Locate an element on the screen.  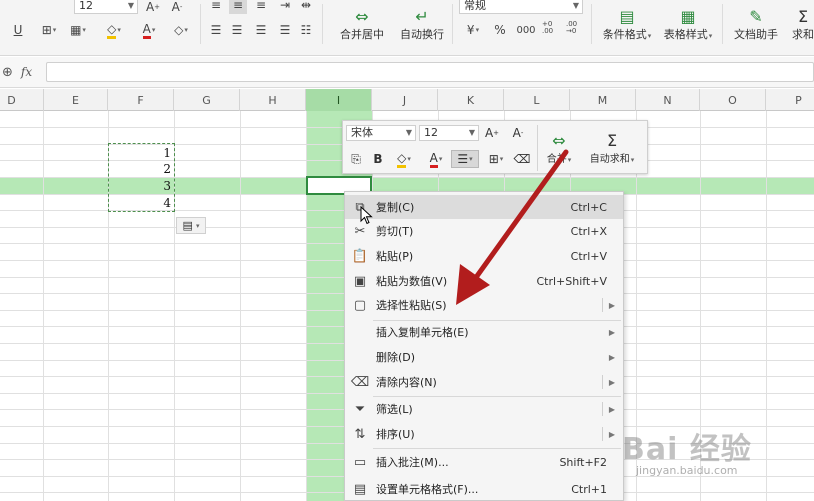
column-header-m: M is located at coordinates (603, 100).